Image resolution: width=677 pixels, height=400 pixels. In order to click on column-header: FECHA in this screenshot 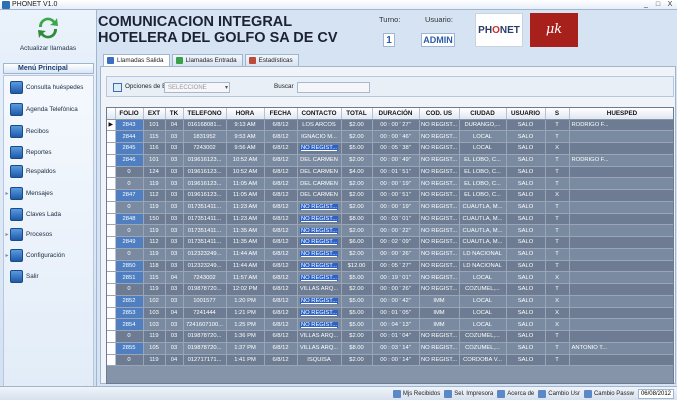, I will do `click(281, 114)`.